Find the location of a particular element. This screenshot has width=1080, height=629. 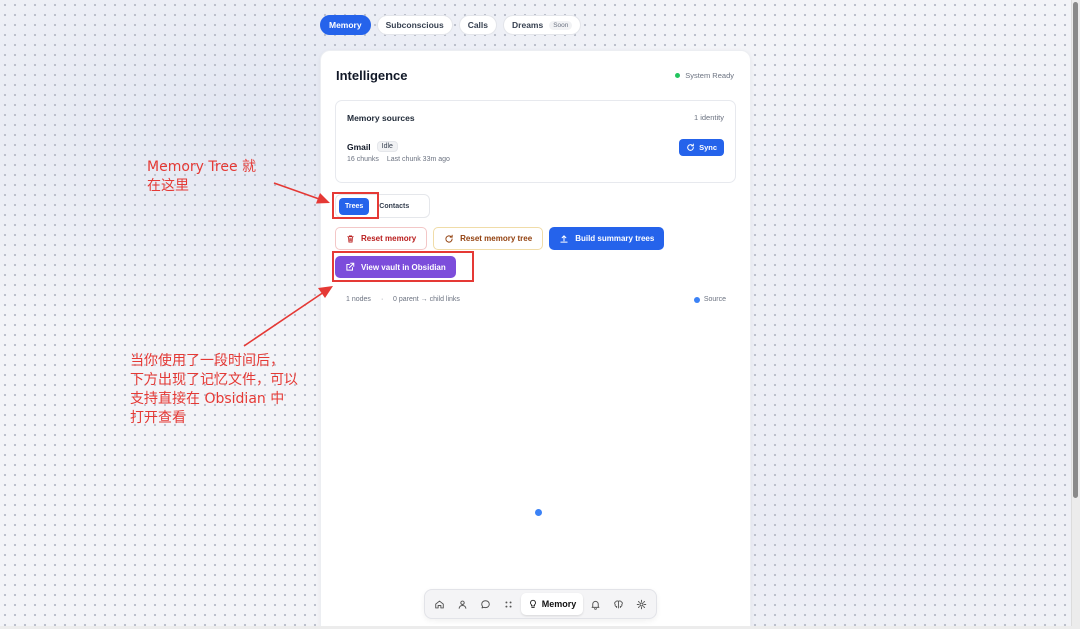

tab-dreams: Dreams Soon is located at coordinates (542, 25).